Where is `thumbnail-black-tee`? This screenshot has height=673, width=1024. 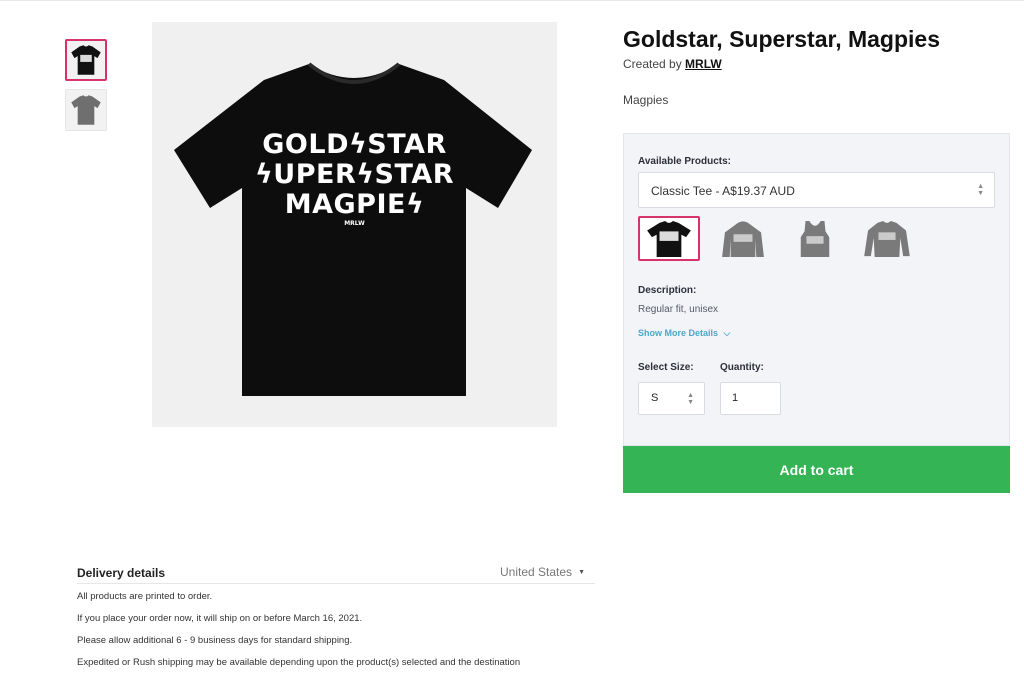 thumbnail-black-tee is located at coordinates (86, 60).